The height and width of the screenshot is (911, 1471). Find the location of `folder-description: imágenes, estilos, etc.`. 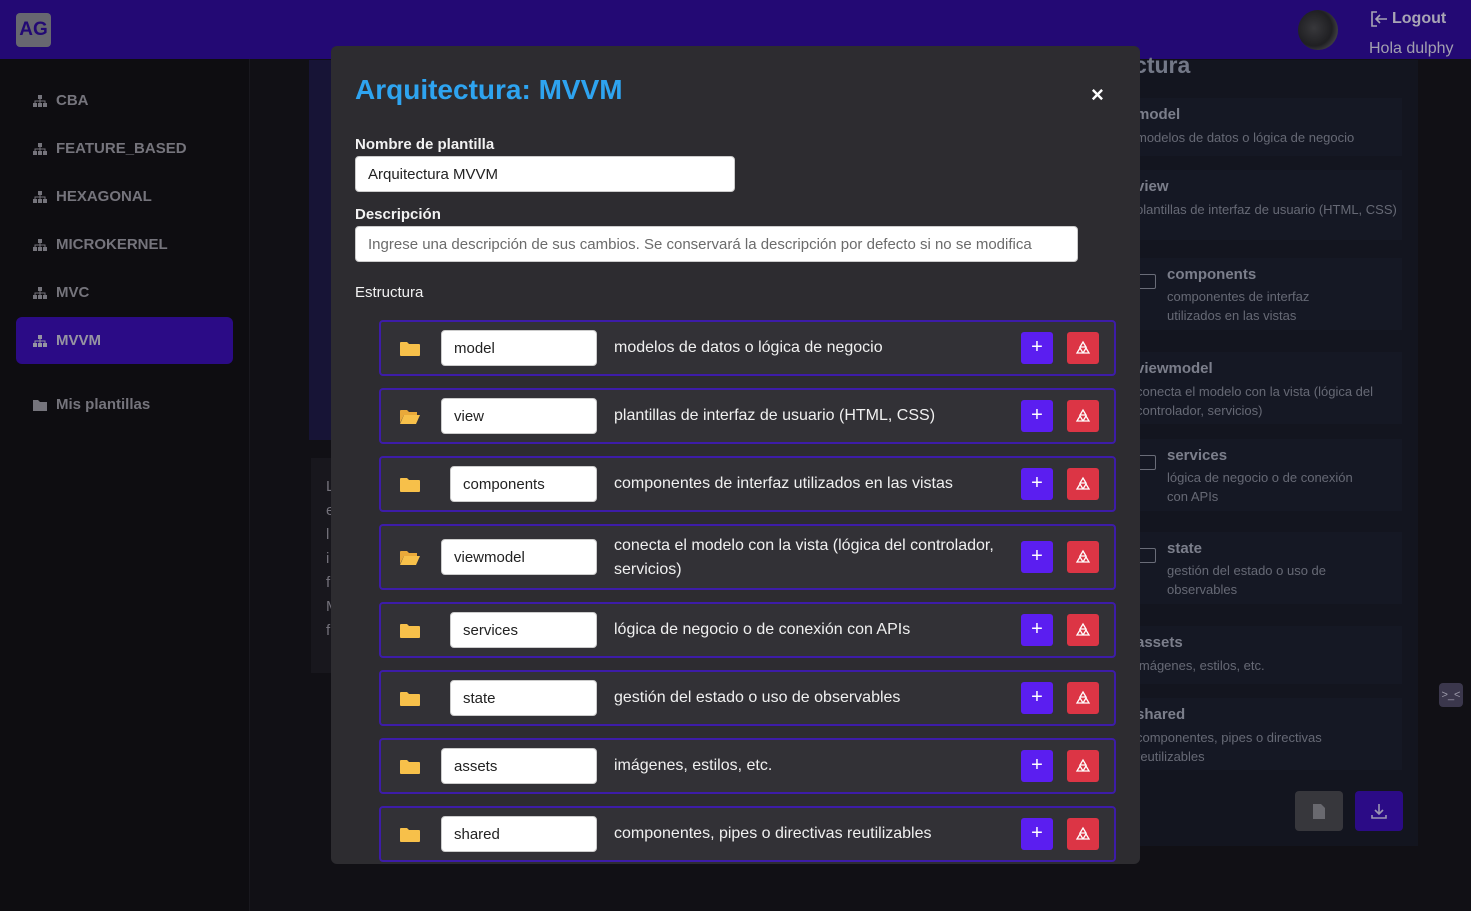

folder-description: imágenes, estilos, etc. is located at coordinates (693, 765).